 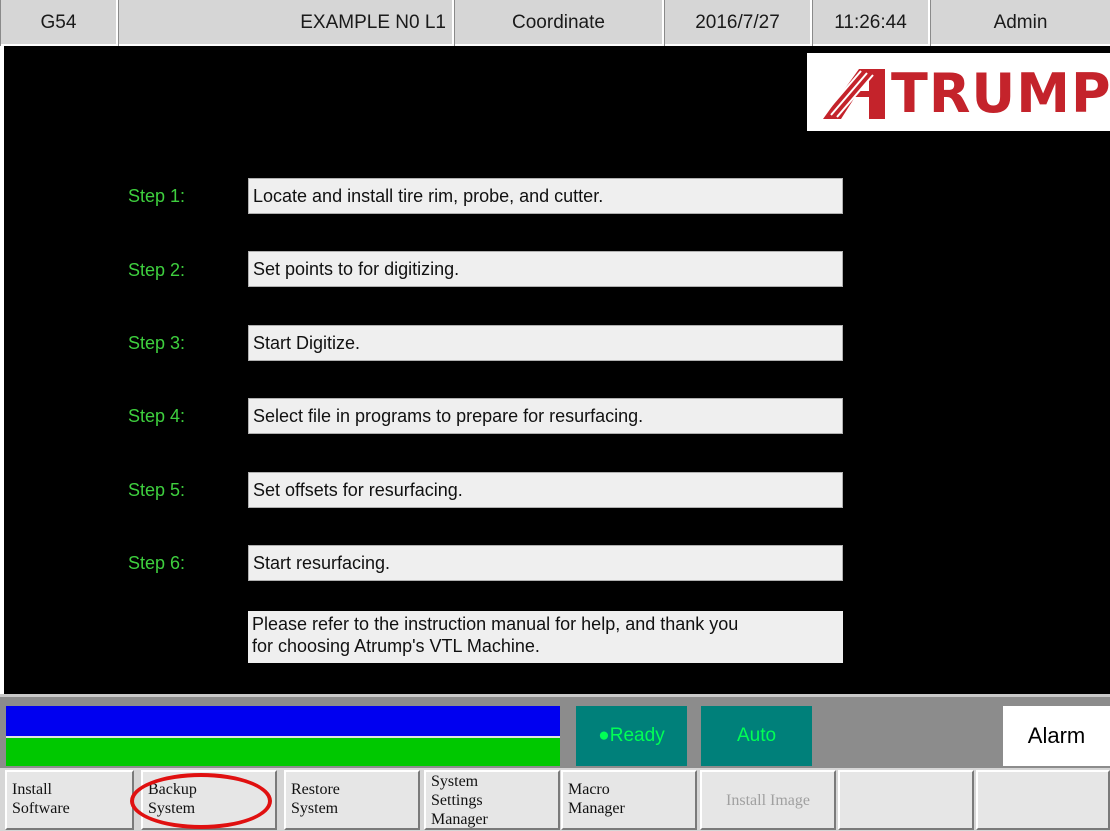 I want to click on button-label-line-1: Macro, so click(x=589, y=789).